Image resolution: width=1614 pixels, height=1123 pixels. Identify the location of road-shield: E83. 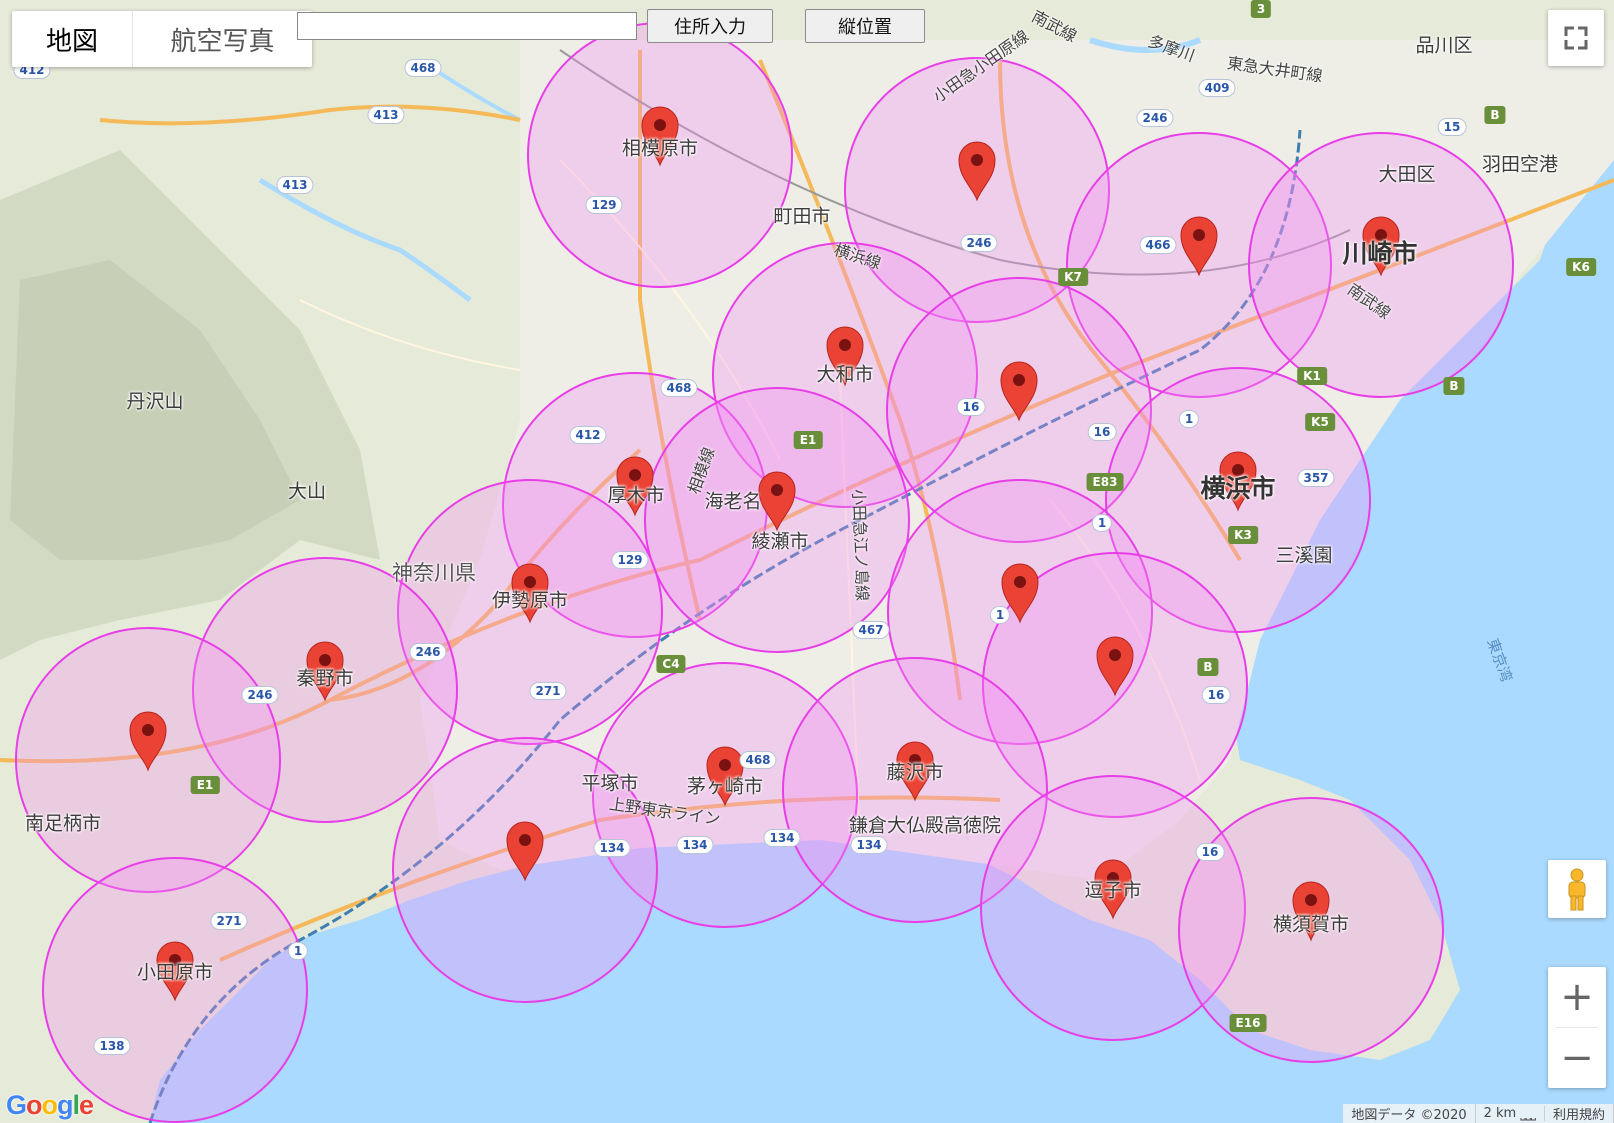
(1105, 482).